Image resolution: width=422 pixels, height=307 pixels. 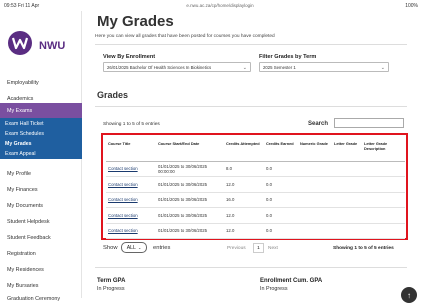 What do you see at coordinates (190, 169) in the screenshot?
I see `course-dates: 01/01/2025 to 30/06/2025 00:00:00` at bounding box center [190, 169].